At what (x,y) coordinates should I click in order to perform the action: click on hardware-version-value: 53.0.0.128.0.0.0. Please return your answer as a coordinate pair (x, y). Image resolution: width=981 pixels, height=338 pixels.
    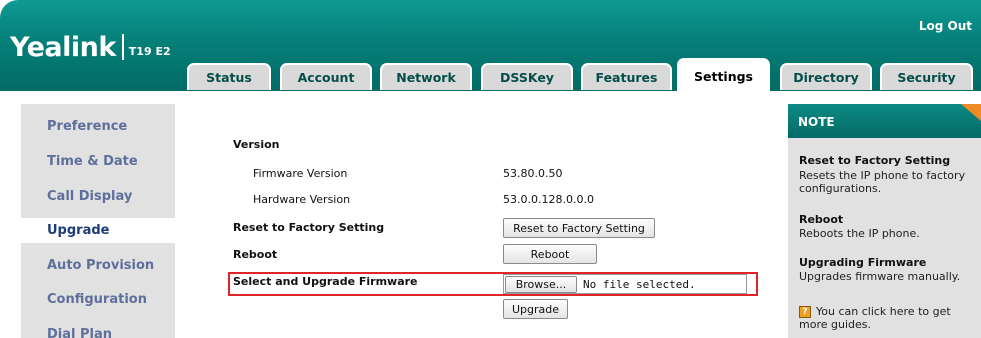
    Looking at the image, I should click on (548, 199).